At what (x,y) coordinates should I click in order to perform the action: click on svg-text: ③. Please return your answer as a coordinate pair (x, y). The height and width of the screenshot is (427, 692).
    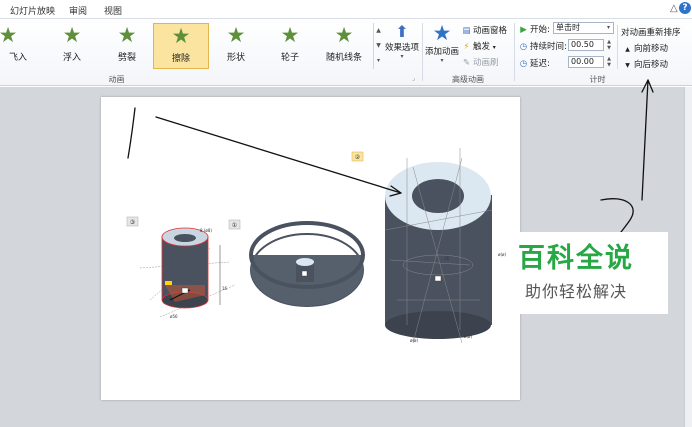
    Looking at the image, I should click on (132, 222).